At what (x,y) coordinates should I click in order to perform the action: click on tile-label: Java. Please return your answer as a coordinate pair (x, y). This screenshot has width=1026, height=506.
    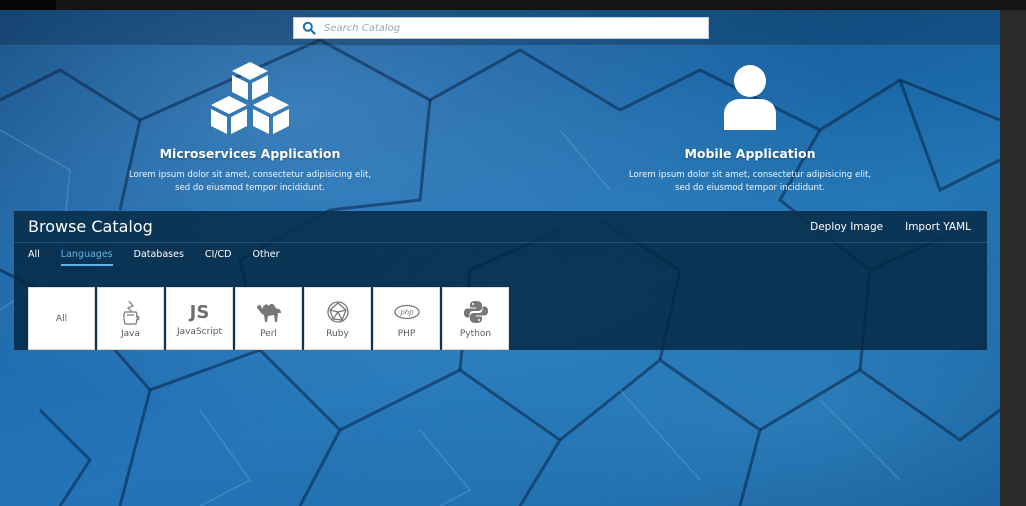
    Looking at the image, I should click on (130, 334).